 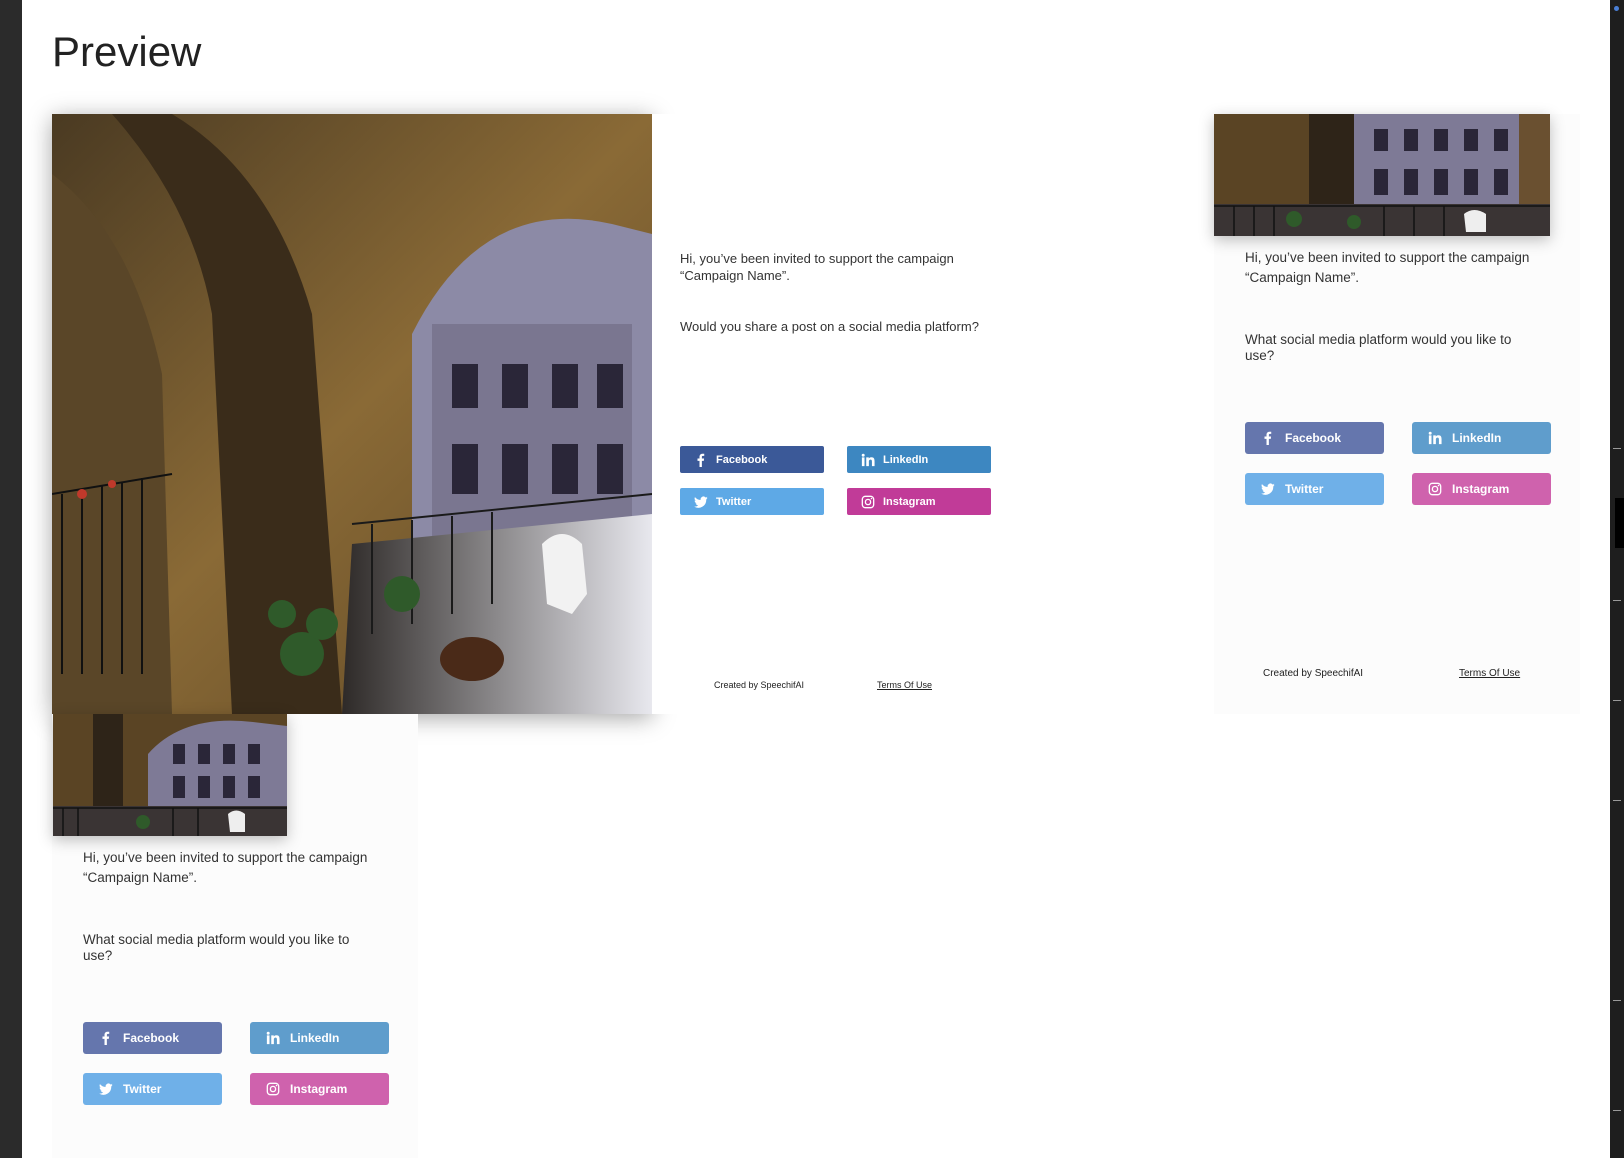 What do you see at coordinates (1619, 523) in the screenshot?
I see `toolbar-handle` at bounding box center [1619, 523].